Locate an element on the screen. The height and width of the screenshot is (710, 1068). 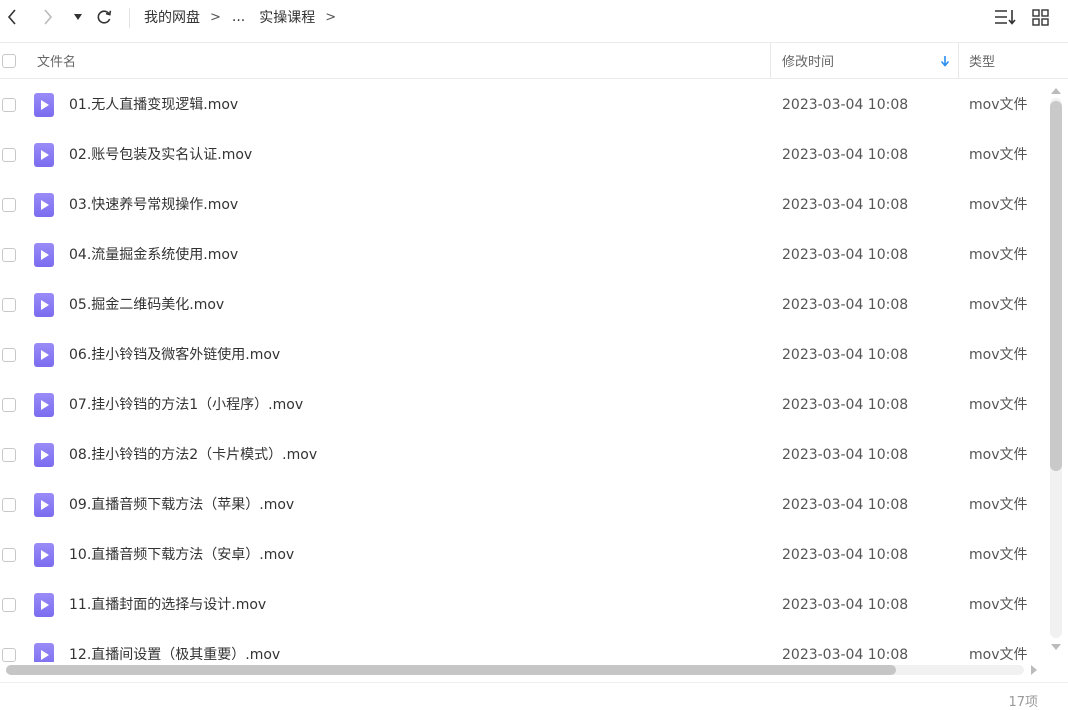
select-all-checkbox is located at coordinates (9, 61).